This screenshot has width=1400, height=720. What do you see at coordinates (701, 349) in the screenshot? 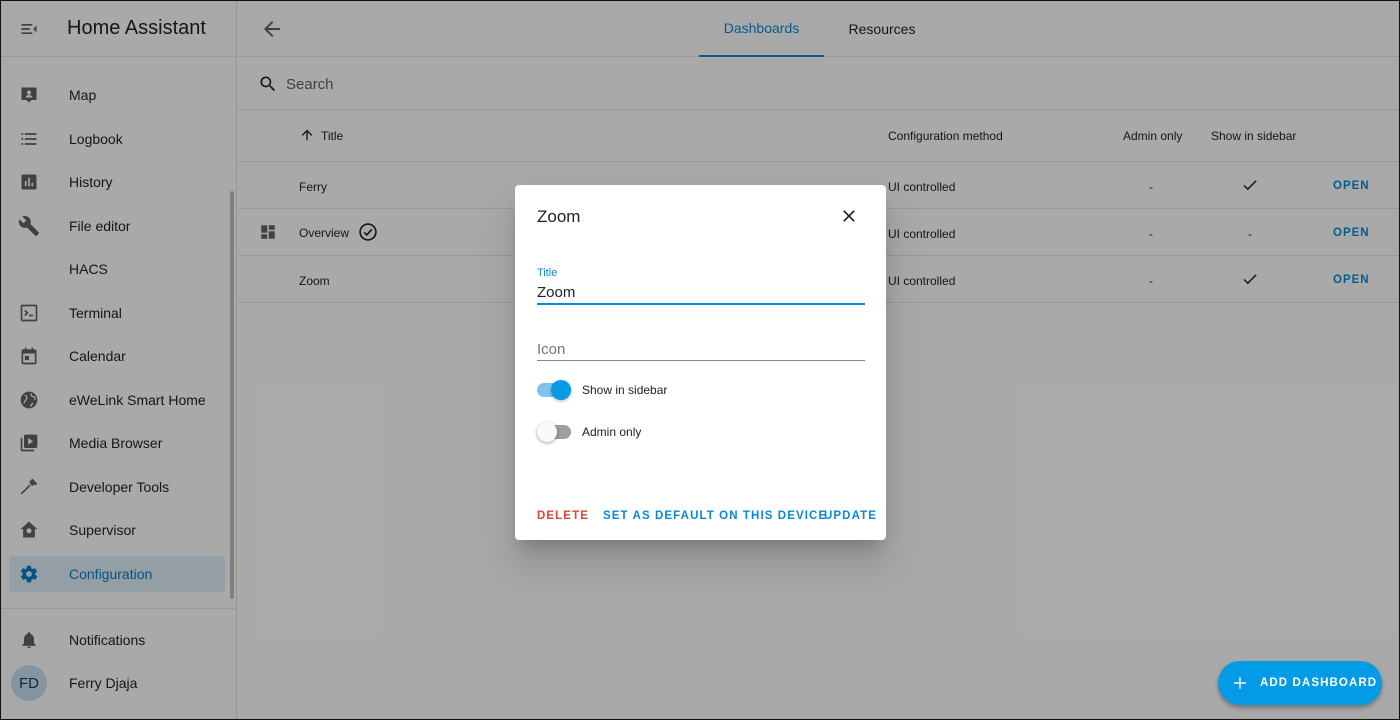
I see `icon-field` at bounding box center [701, 349].